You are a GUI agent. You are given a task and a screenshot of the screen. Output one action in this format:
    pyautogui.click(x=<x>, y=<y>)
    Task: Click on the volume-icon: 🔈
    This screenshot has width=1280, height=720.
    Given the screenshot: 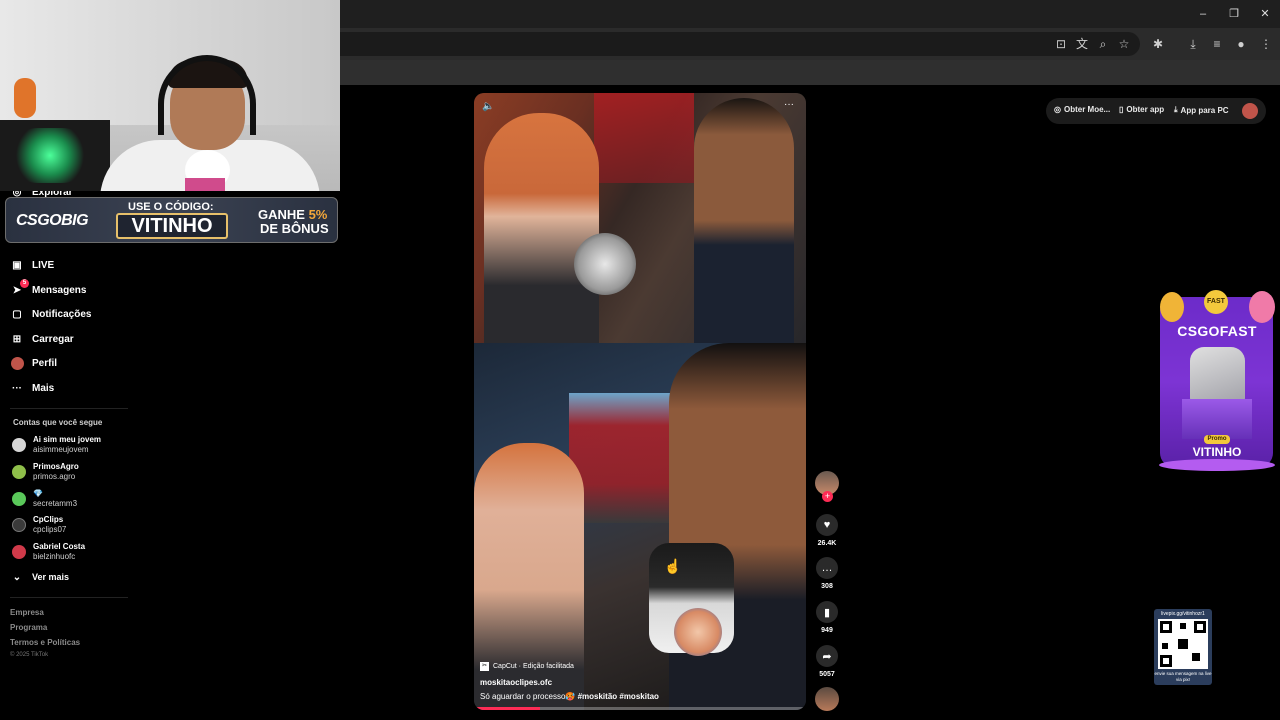 What is the action you would take?
    pyautogui.click(x=488, y=106)
    